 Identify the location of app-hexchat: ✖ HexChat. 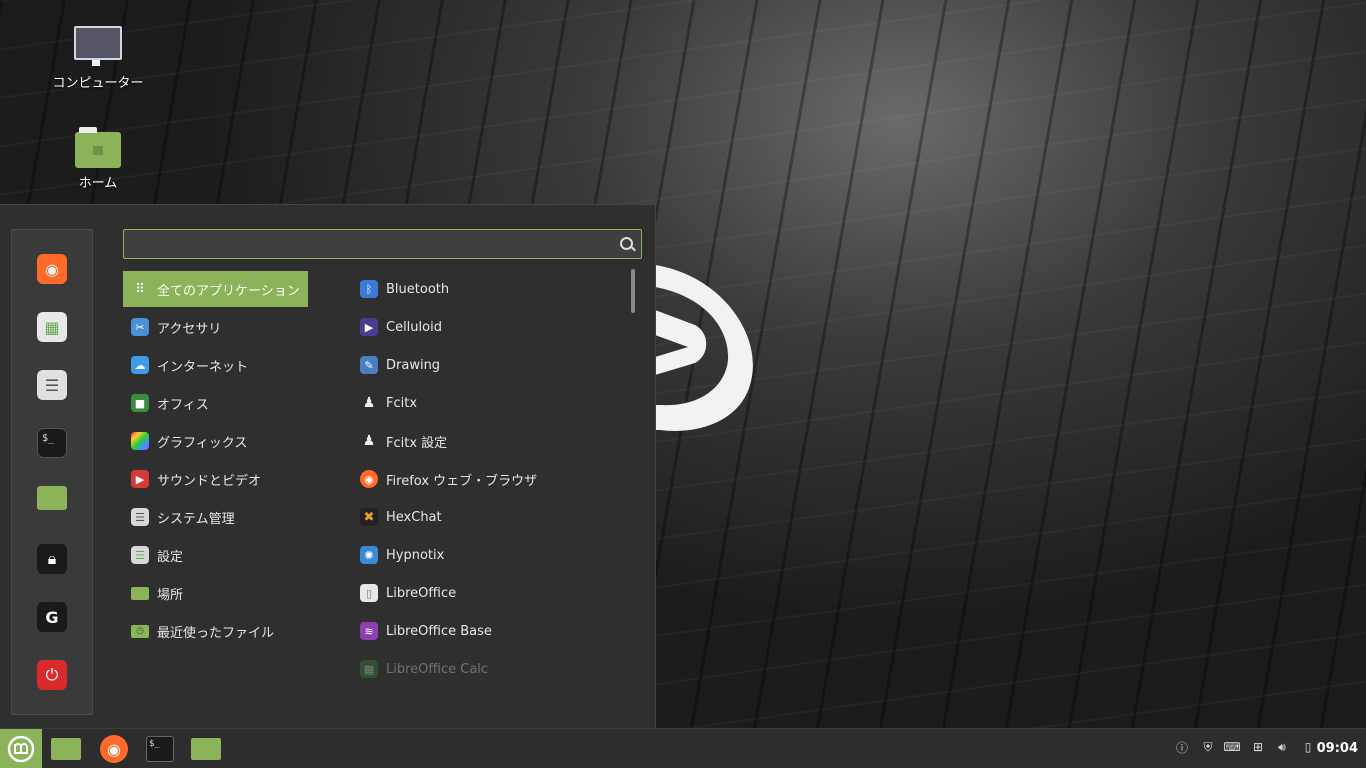
(487, 517).